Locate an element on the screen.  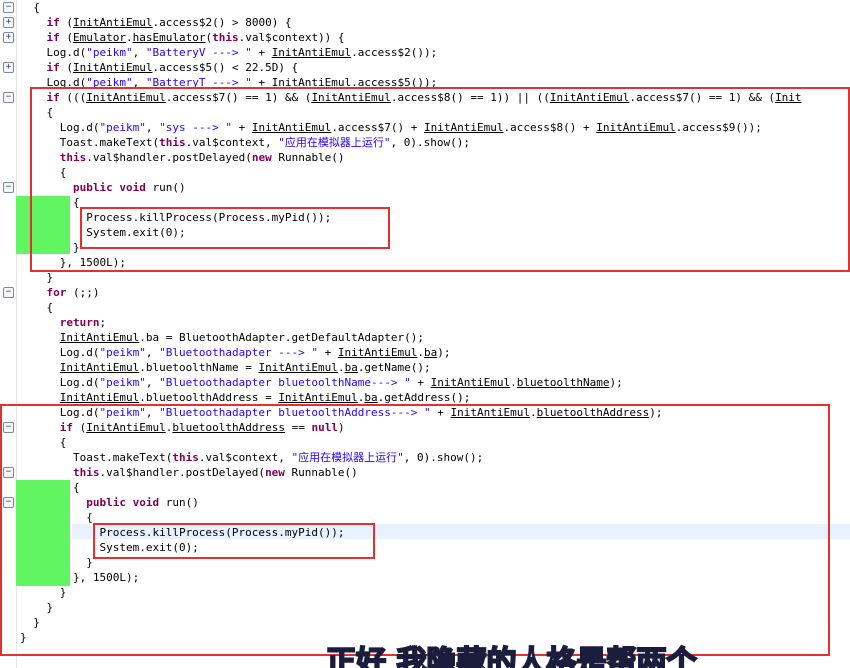
code-line: if (InitAntiEmul.access$2() > 8000) { is located at coordinates (156, 22).